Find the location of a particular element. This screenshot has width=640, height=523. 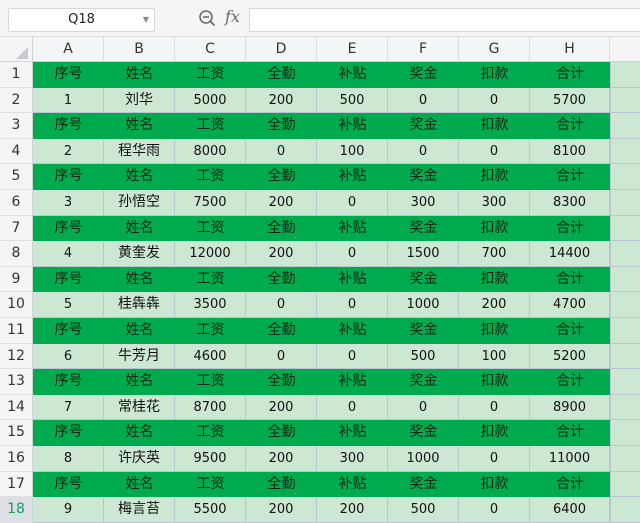

row-header-5: 5 is located at coordinates (16, 177).